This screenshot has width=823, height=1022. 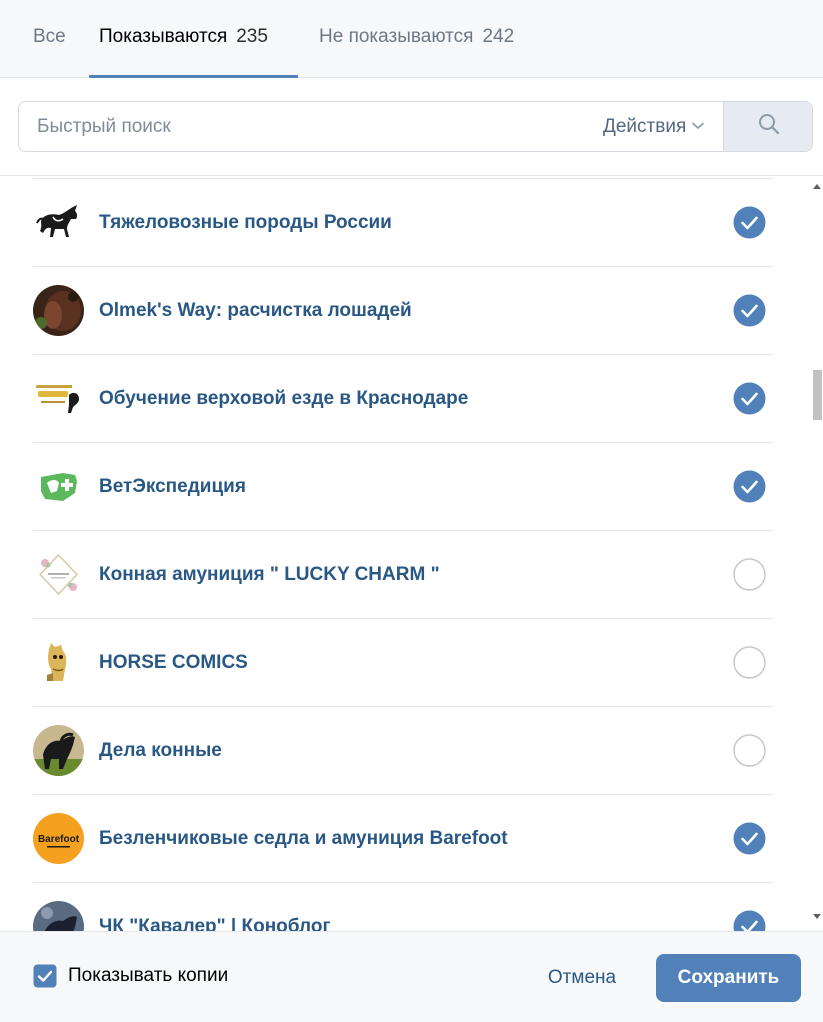 I want to click on group-title: ЧК "Кавалер" | Коноблог, so click(x=215, y=923).